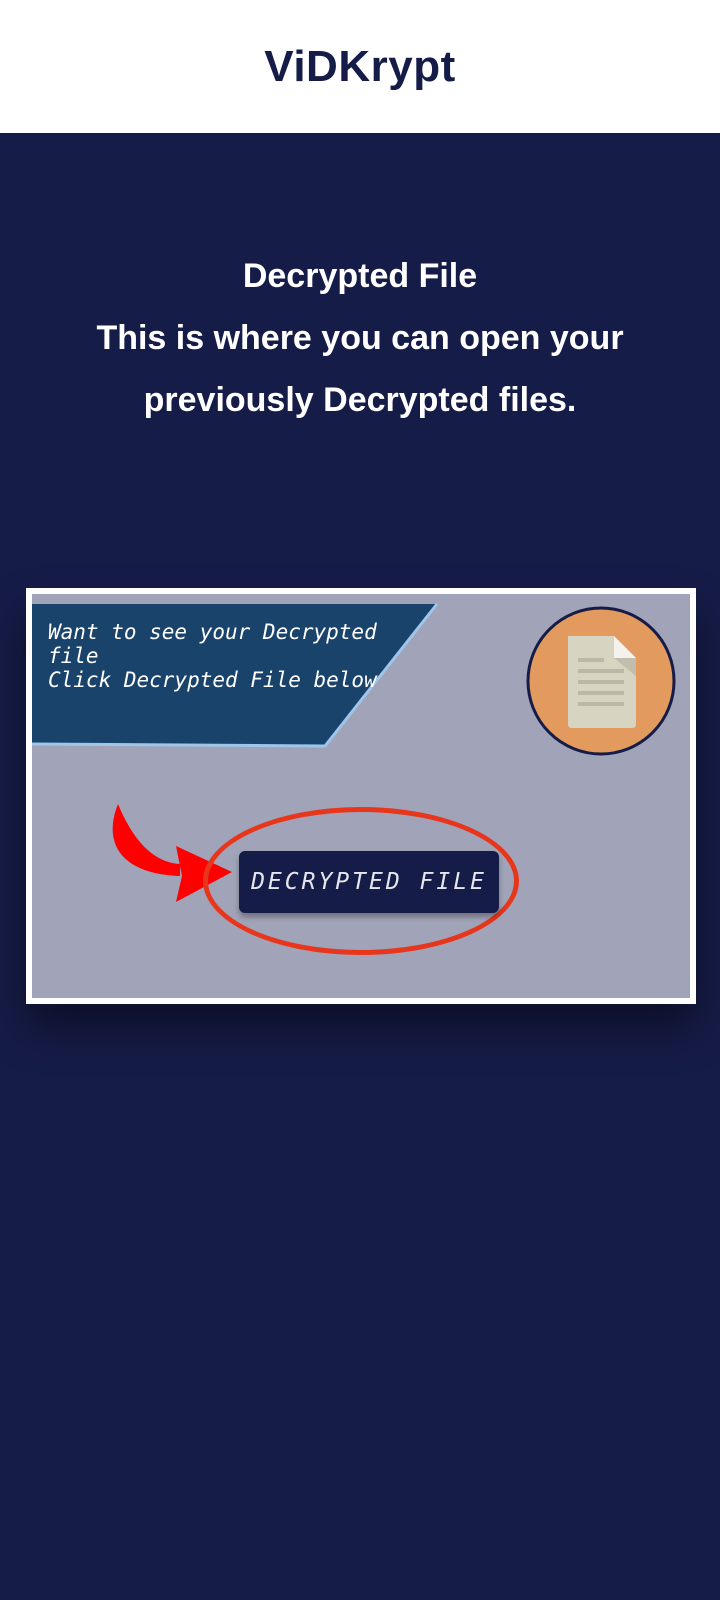  Describe the element at coordinates (360, 276) in the screenshot. I see `intro-heading: Decrypted File` at that location.